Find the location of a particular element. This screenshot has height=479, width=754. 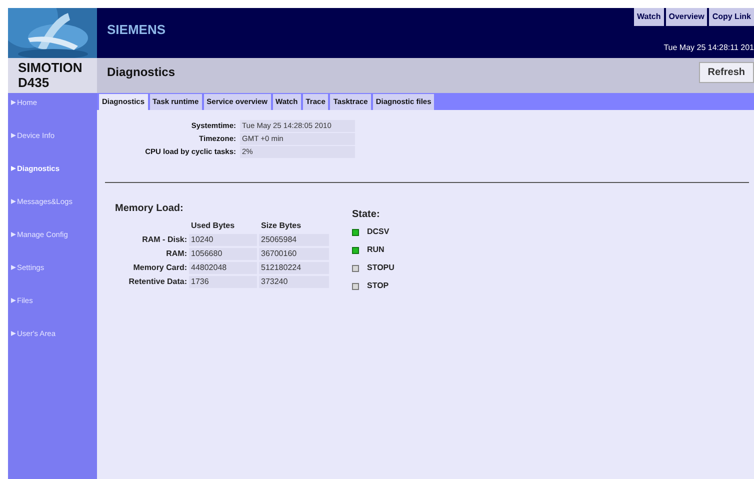

table-cell: 1736 is located at coordinates (223, 282).